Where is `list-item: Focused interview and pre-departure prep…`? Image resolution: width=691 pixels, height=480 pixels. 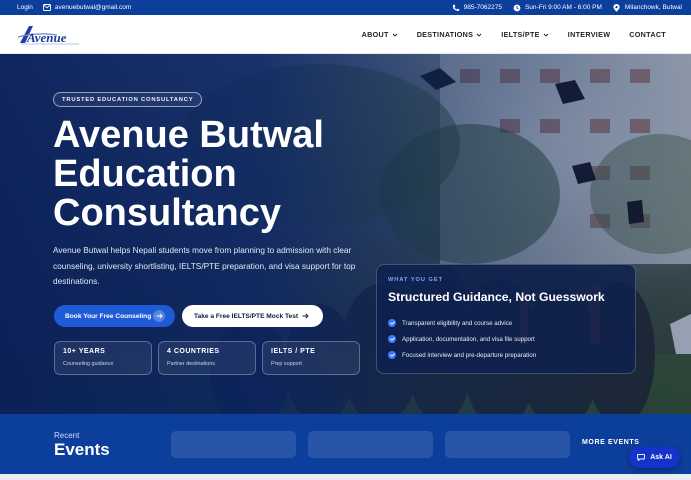
list-item: Focused interview and pre-departure prep… is located at coordinates (506, 355).